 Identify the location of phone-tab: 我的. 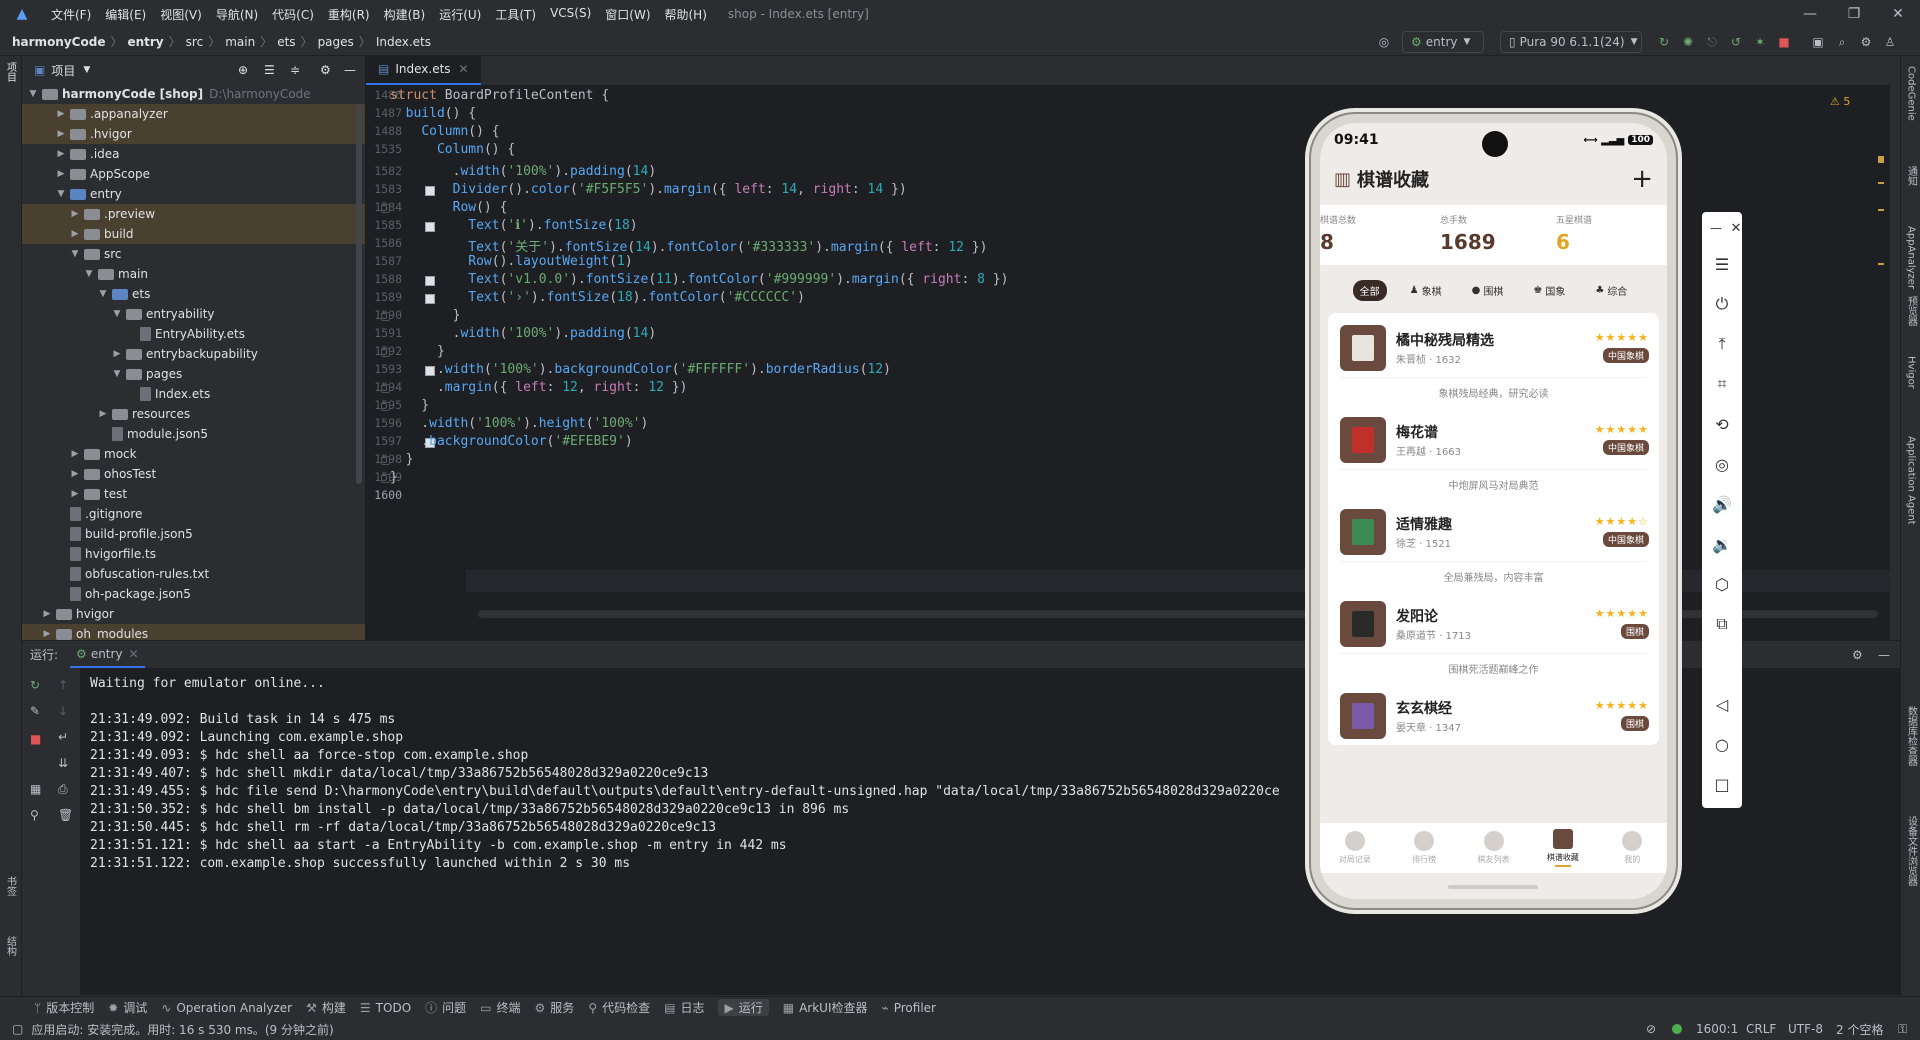
(1632, 848).